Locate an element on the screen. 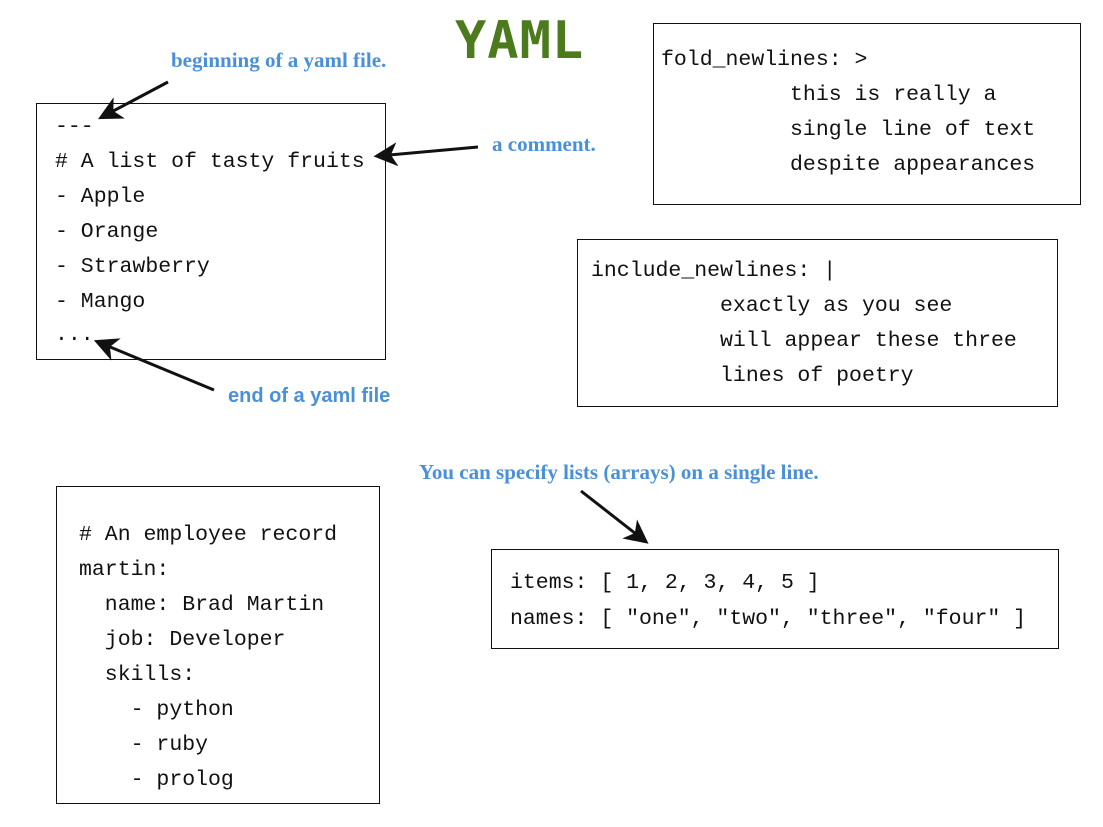  code-line: # An employee record is located at coordinates (208, 535).